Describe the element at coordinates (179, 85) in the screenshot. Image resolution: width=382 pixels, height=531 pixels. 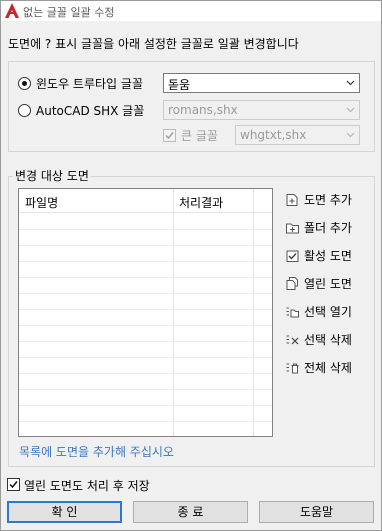
I see `truetype-font-value: 돋움` at that location.